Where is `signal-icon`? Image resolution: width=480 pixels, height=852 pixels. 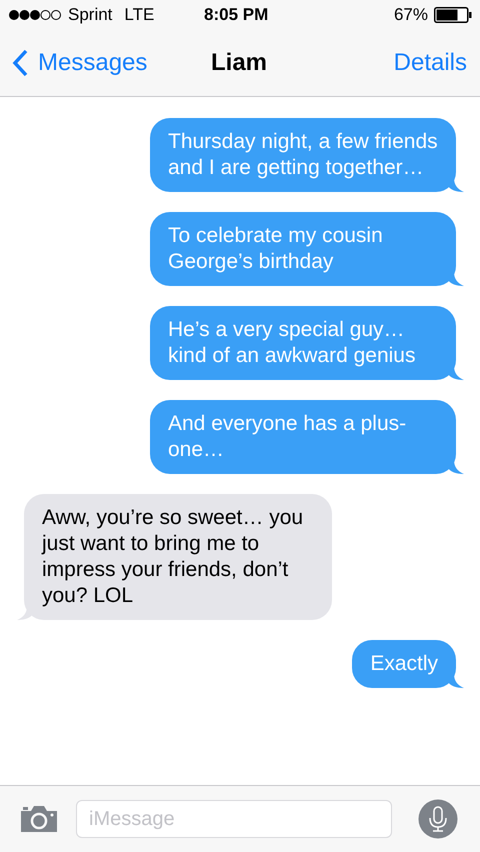 signal-icon is located at coordinates (35, 15).